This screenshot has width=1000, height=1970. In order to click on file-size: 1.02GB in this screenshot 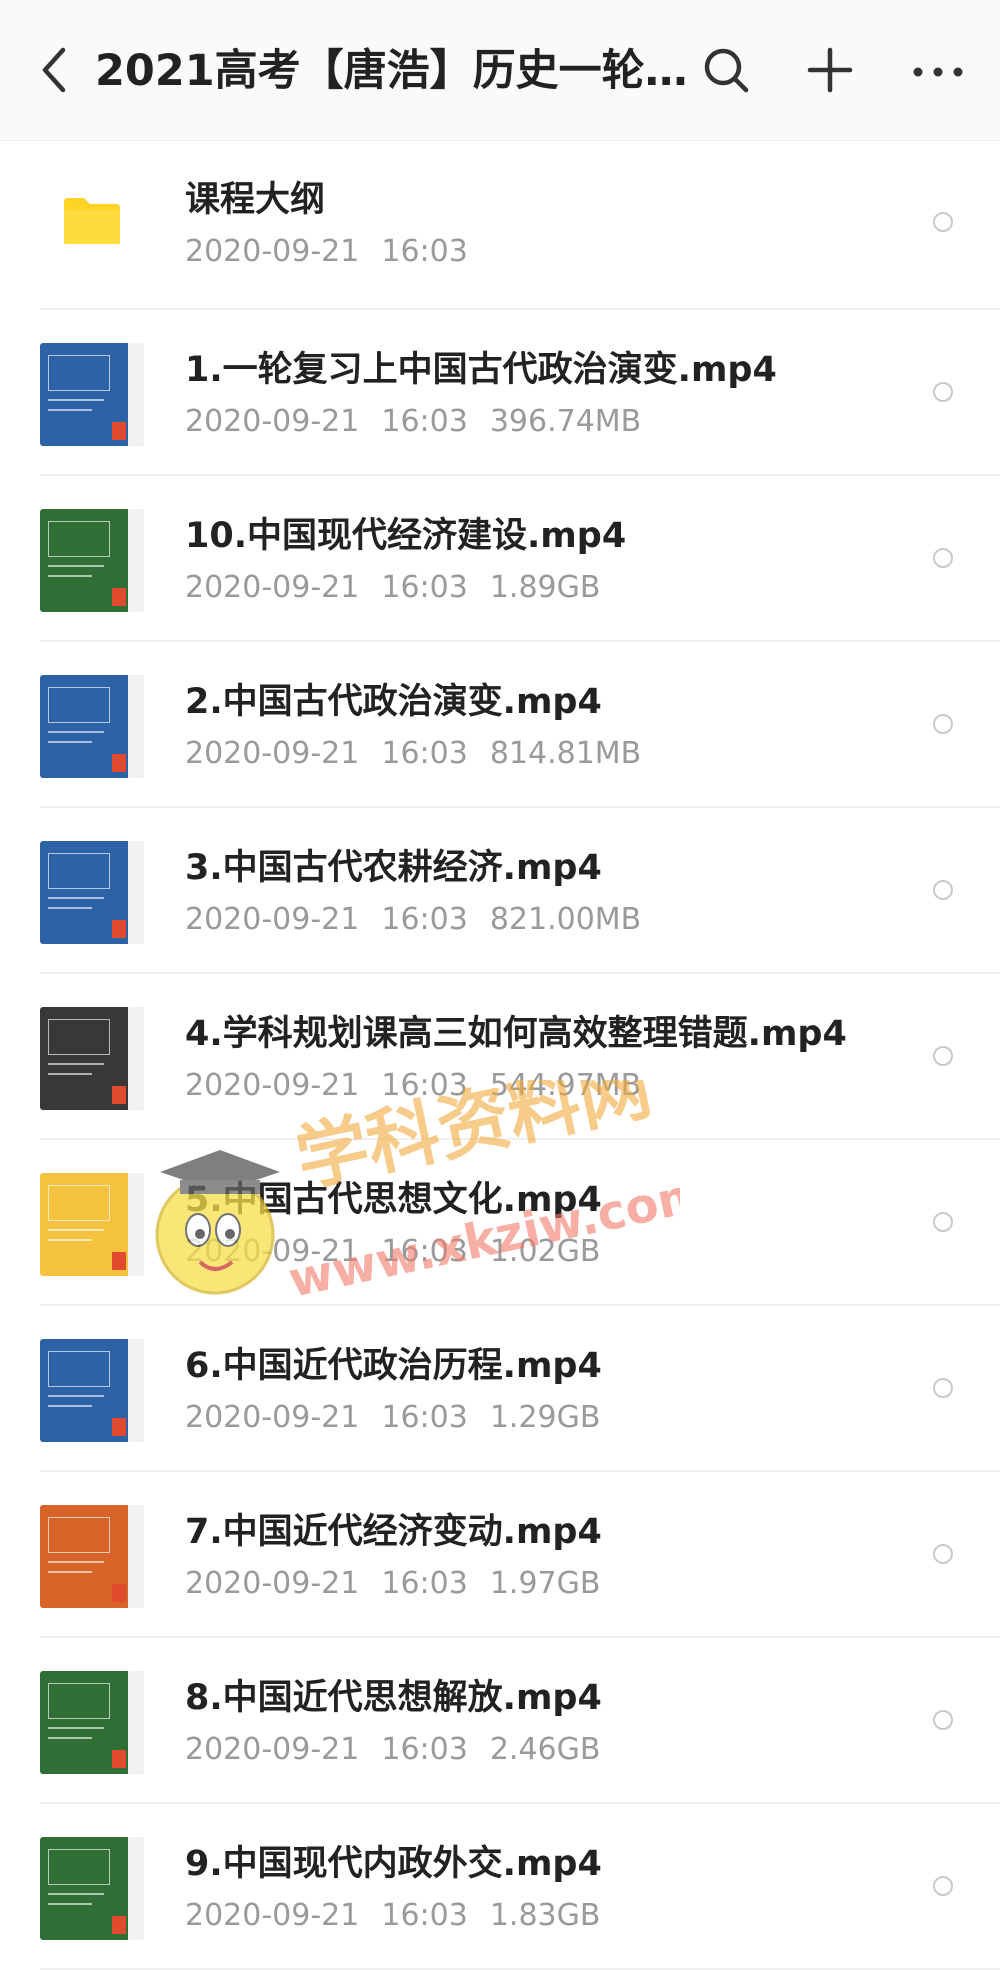, I will do `click(545, 1251)`.